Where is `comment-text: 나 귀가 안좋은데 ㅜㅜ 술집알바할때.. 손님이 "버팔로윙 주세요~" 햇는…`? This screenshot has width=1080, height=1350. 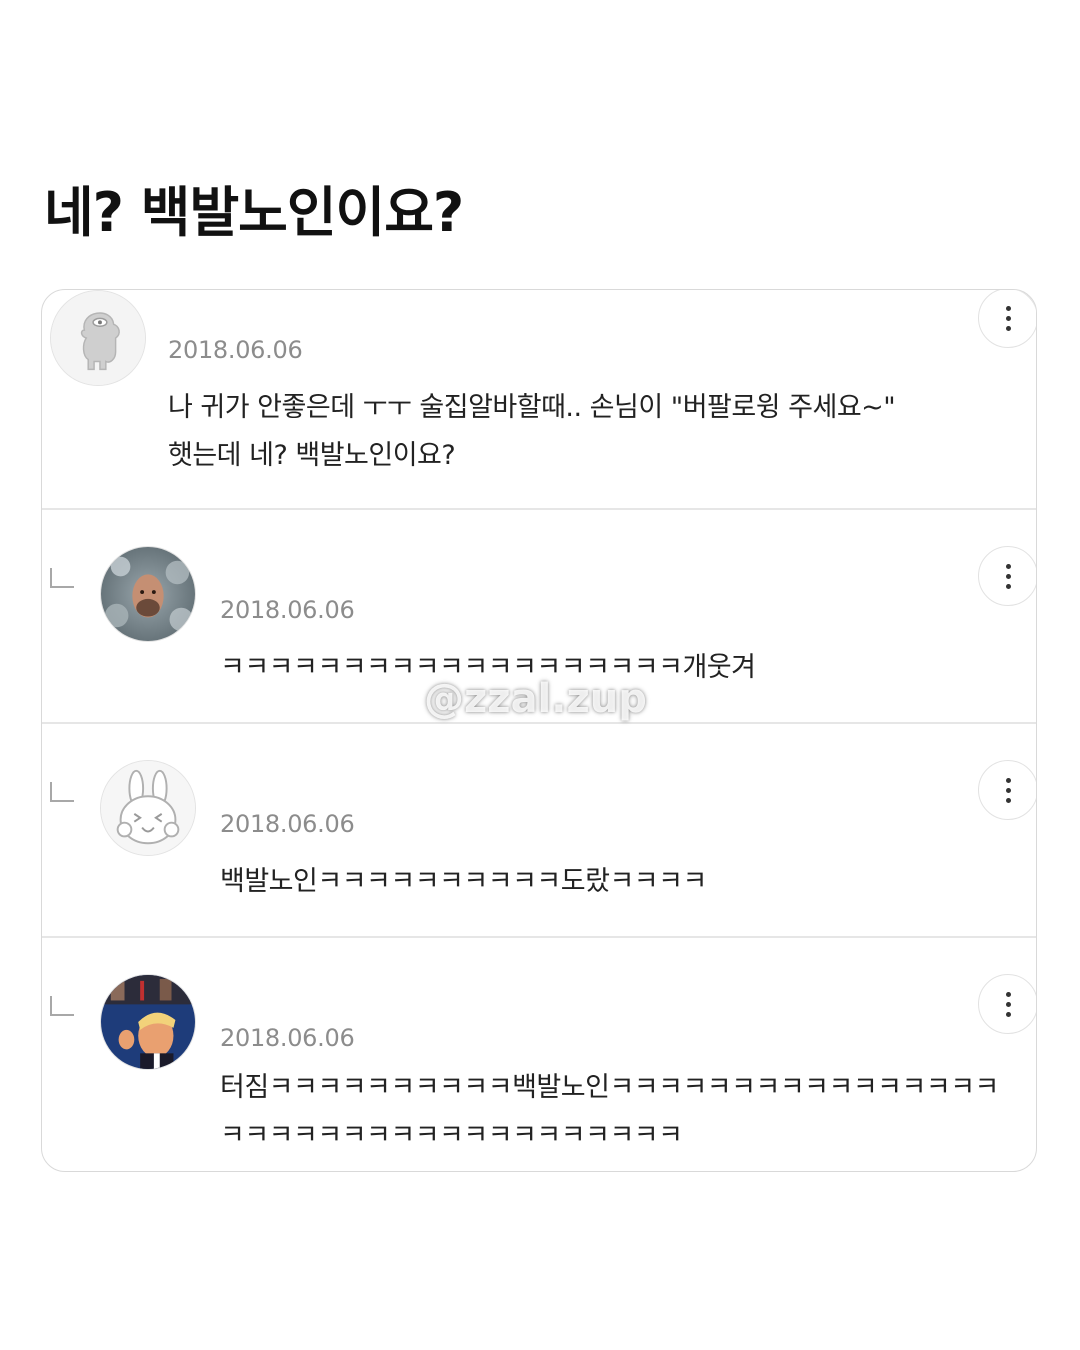 comment-text: 나 귀가 안좋은데 ㅜㅜ 술집알바할때.. 손님이 "버팔로윙 주세요~" 햇는… is located at coordinates (532, 431).